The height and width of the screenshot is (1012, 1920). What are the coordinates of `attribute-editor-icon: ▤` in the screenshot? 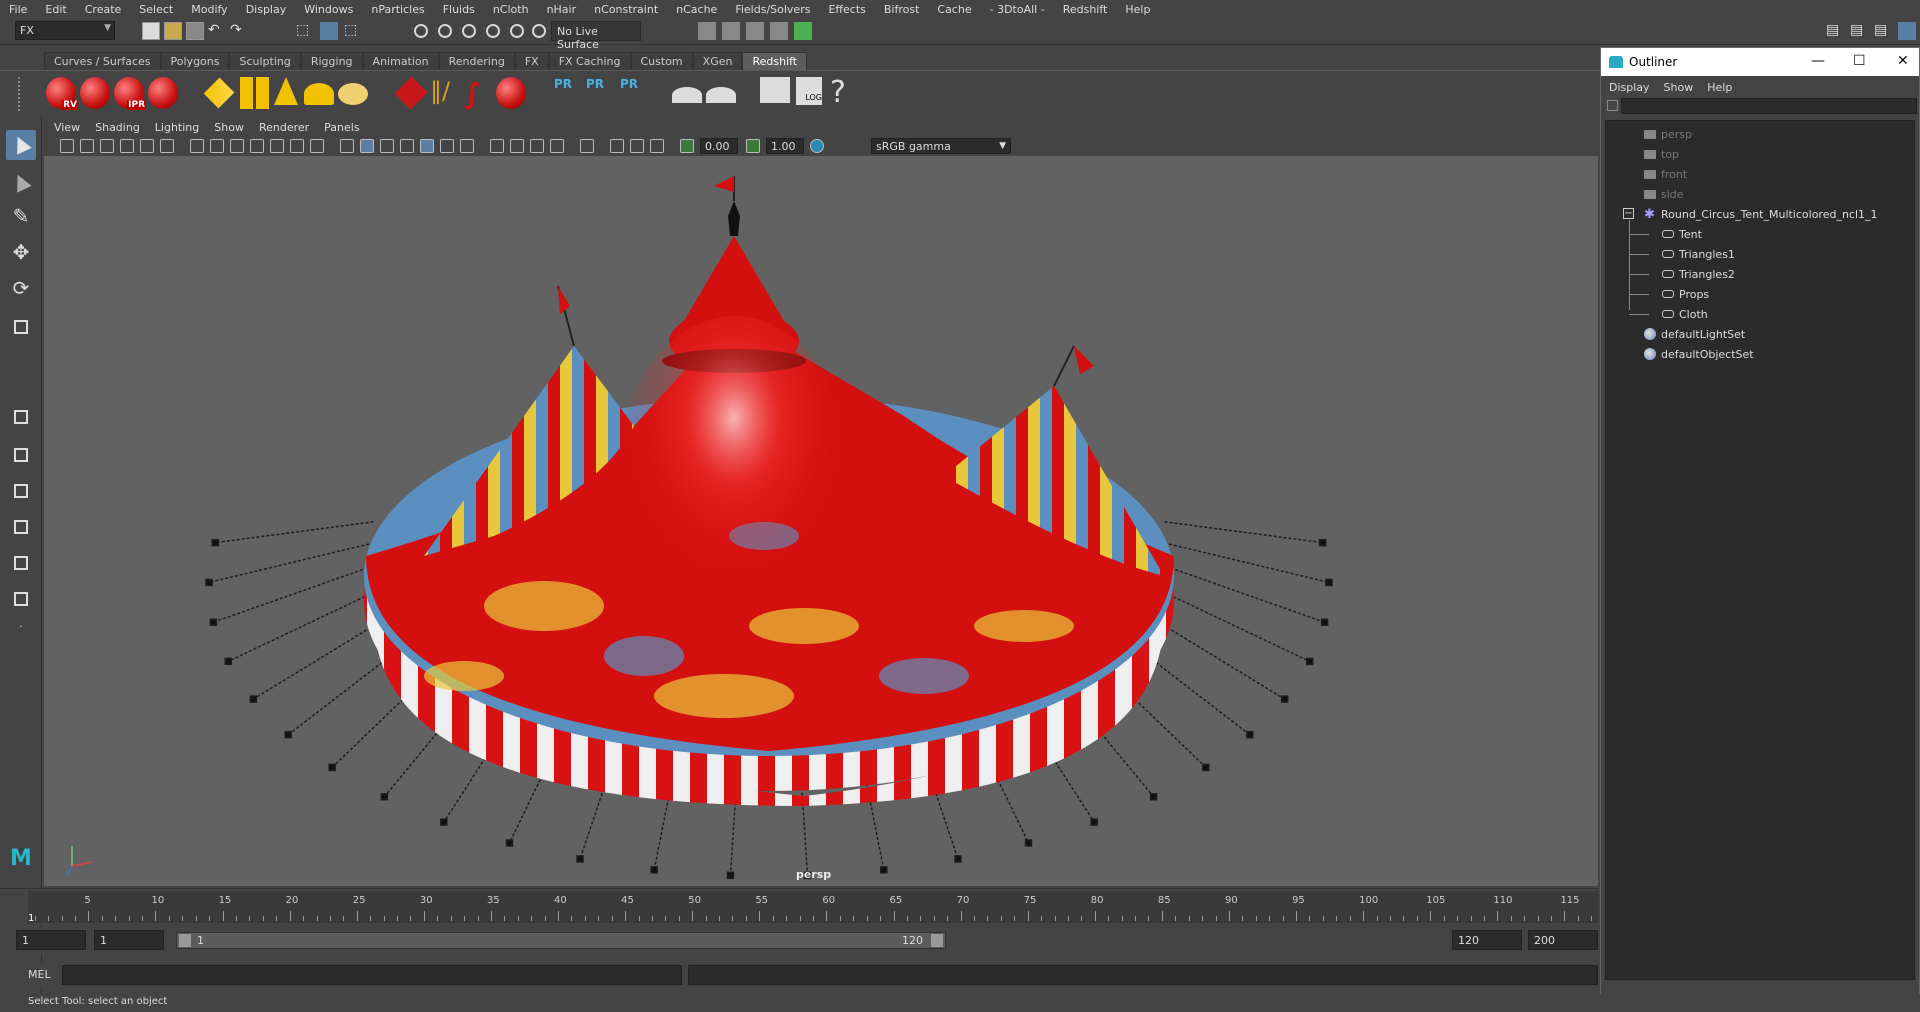 It's located at (1859, 31).